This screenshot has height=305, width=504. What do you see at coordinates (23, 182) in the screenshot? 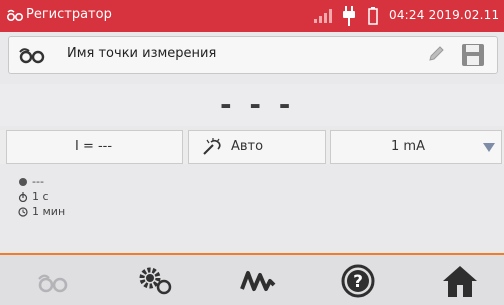
I see `record-status-icon` at bounding box center [23, 182].